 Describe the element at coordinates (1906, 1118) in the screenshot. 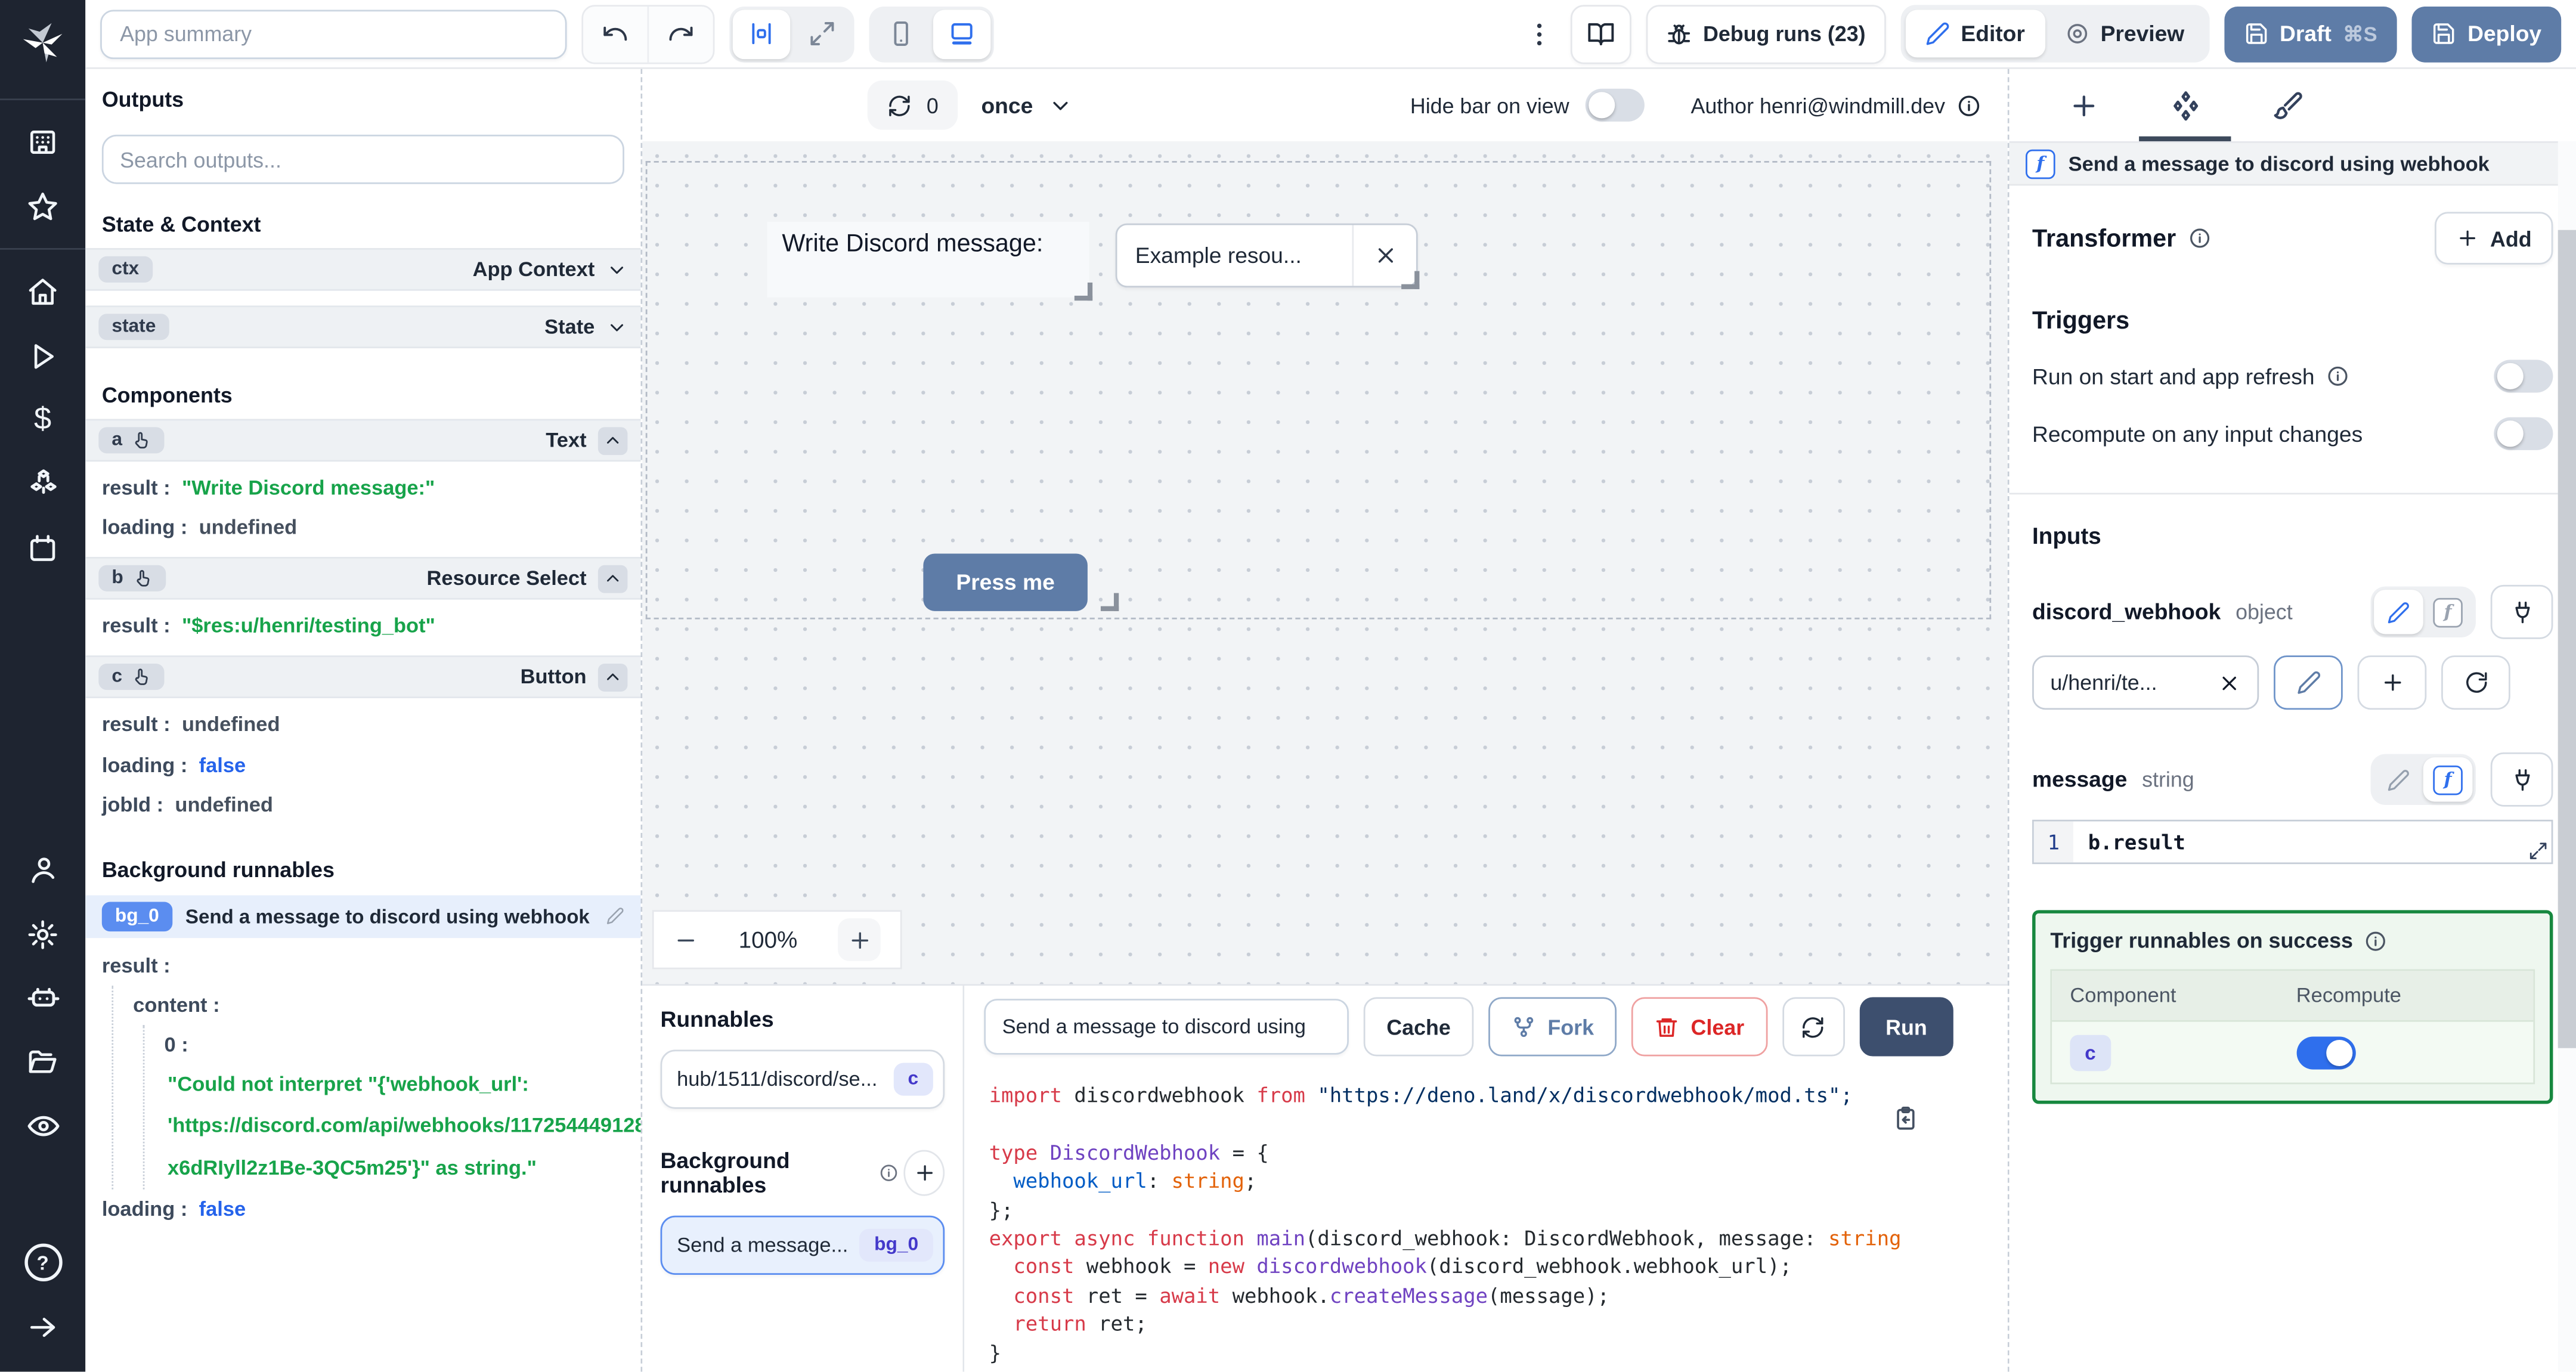

I see `copy-clipboard-icon` at that location.